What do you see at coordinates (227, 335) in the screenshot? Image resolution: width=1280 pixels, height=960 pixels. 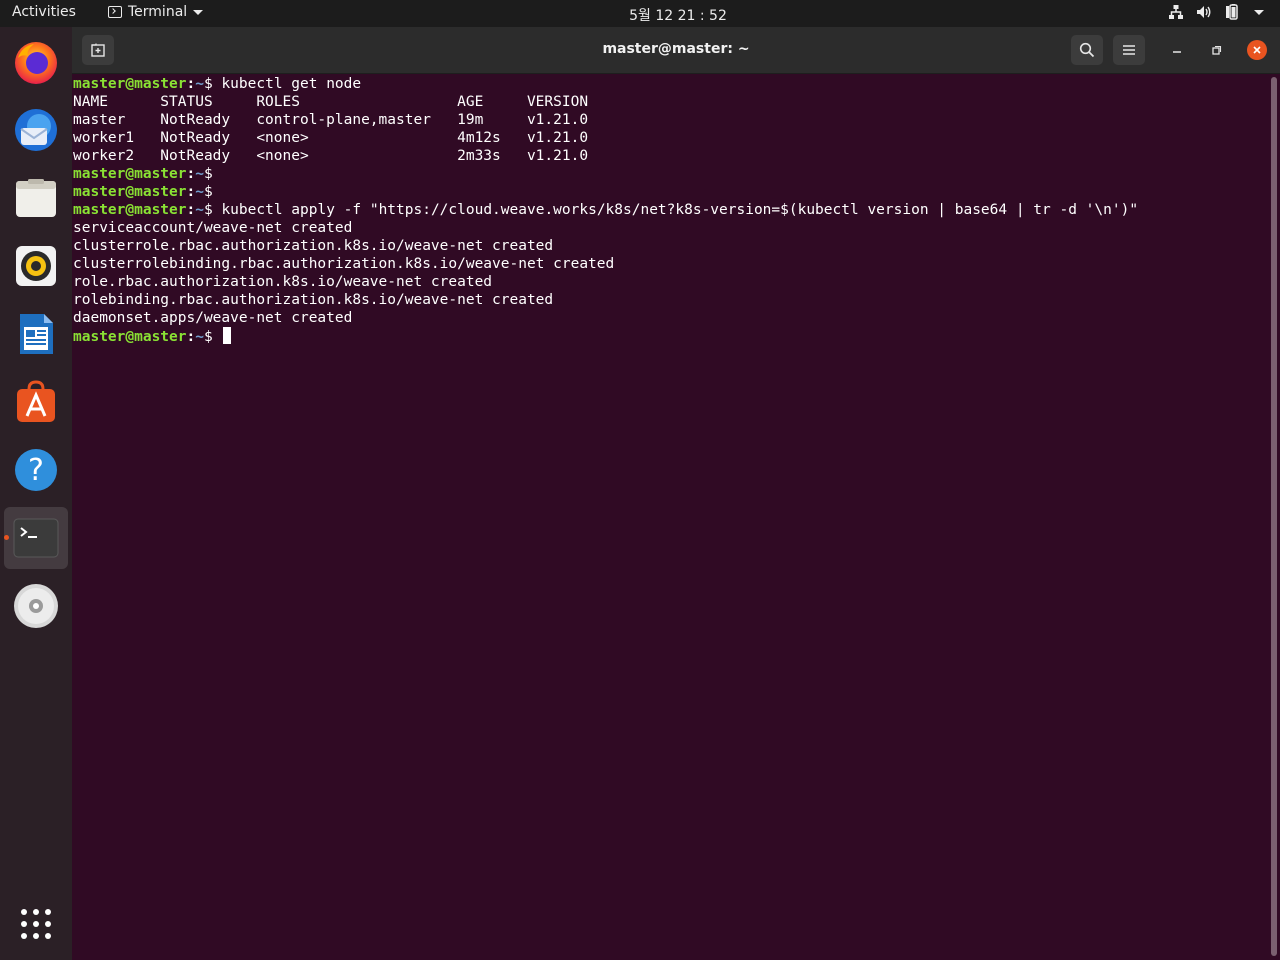 I see `text-cursor` at bounding box center [227, 335].